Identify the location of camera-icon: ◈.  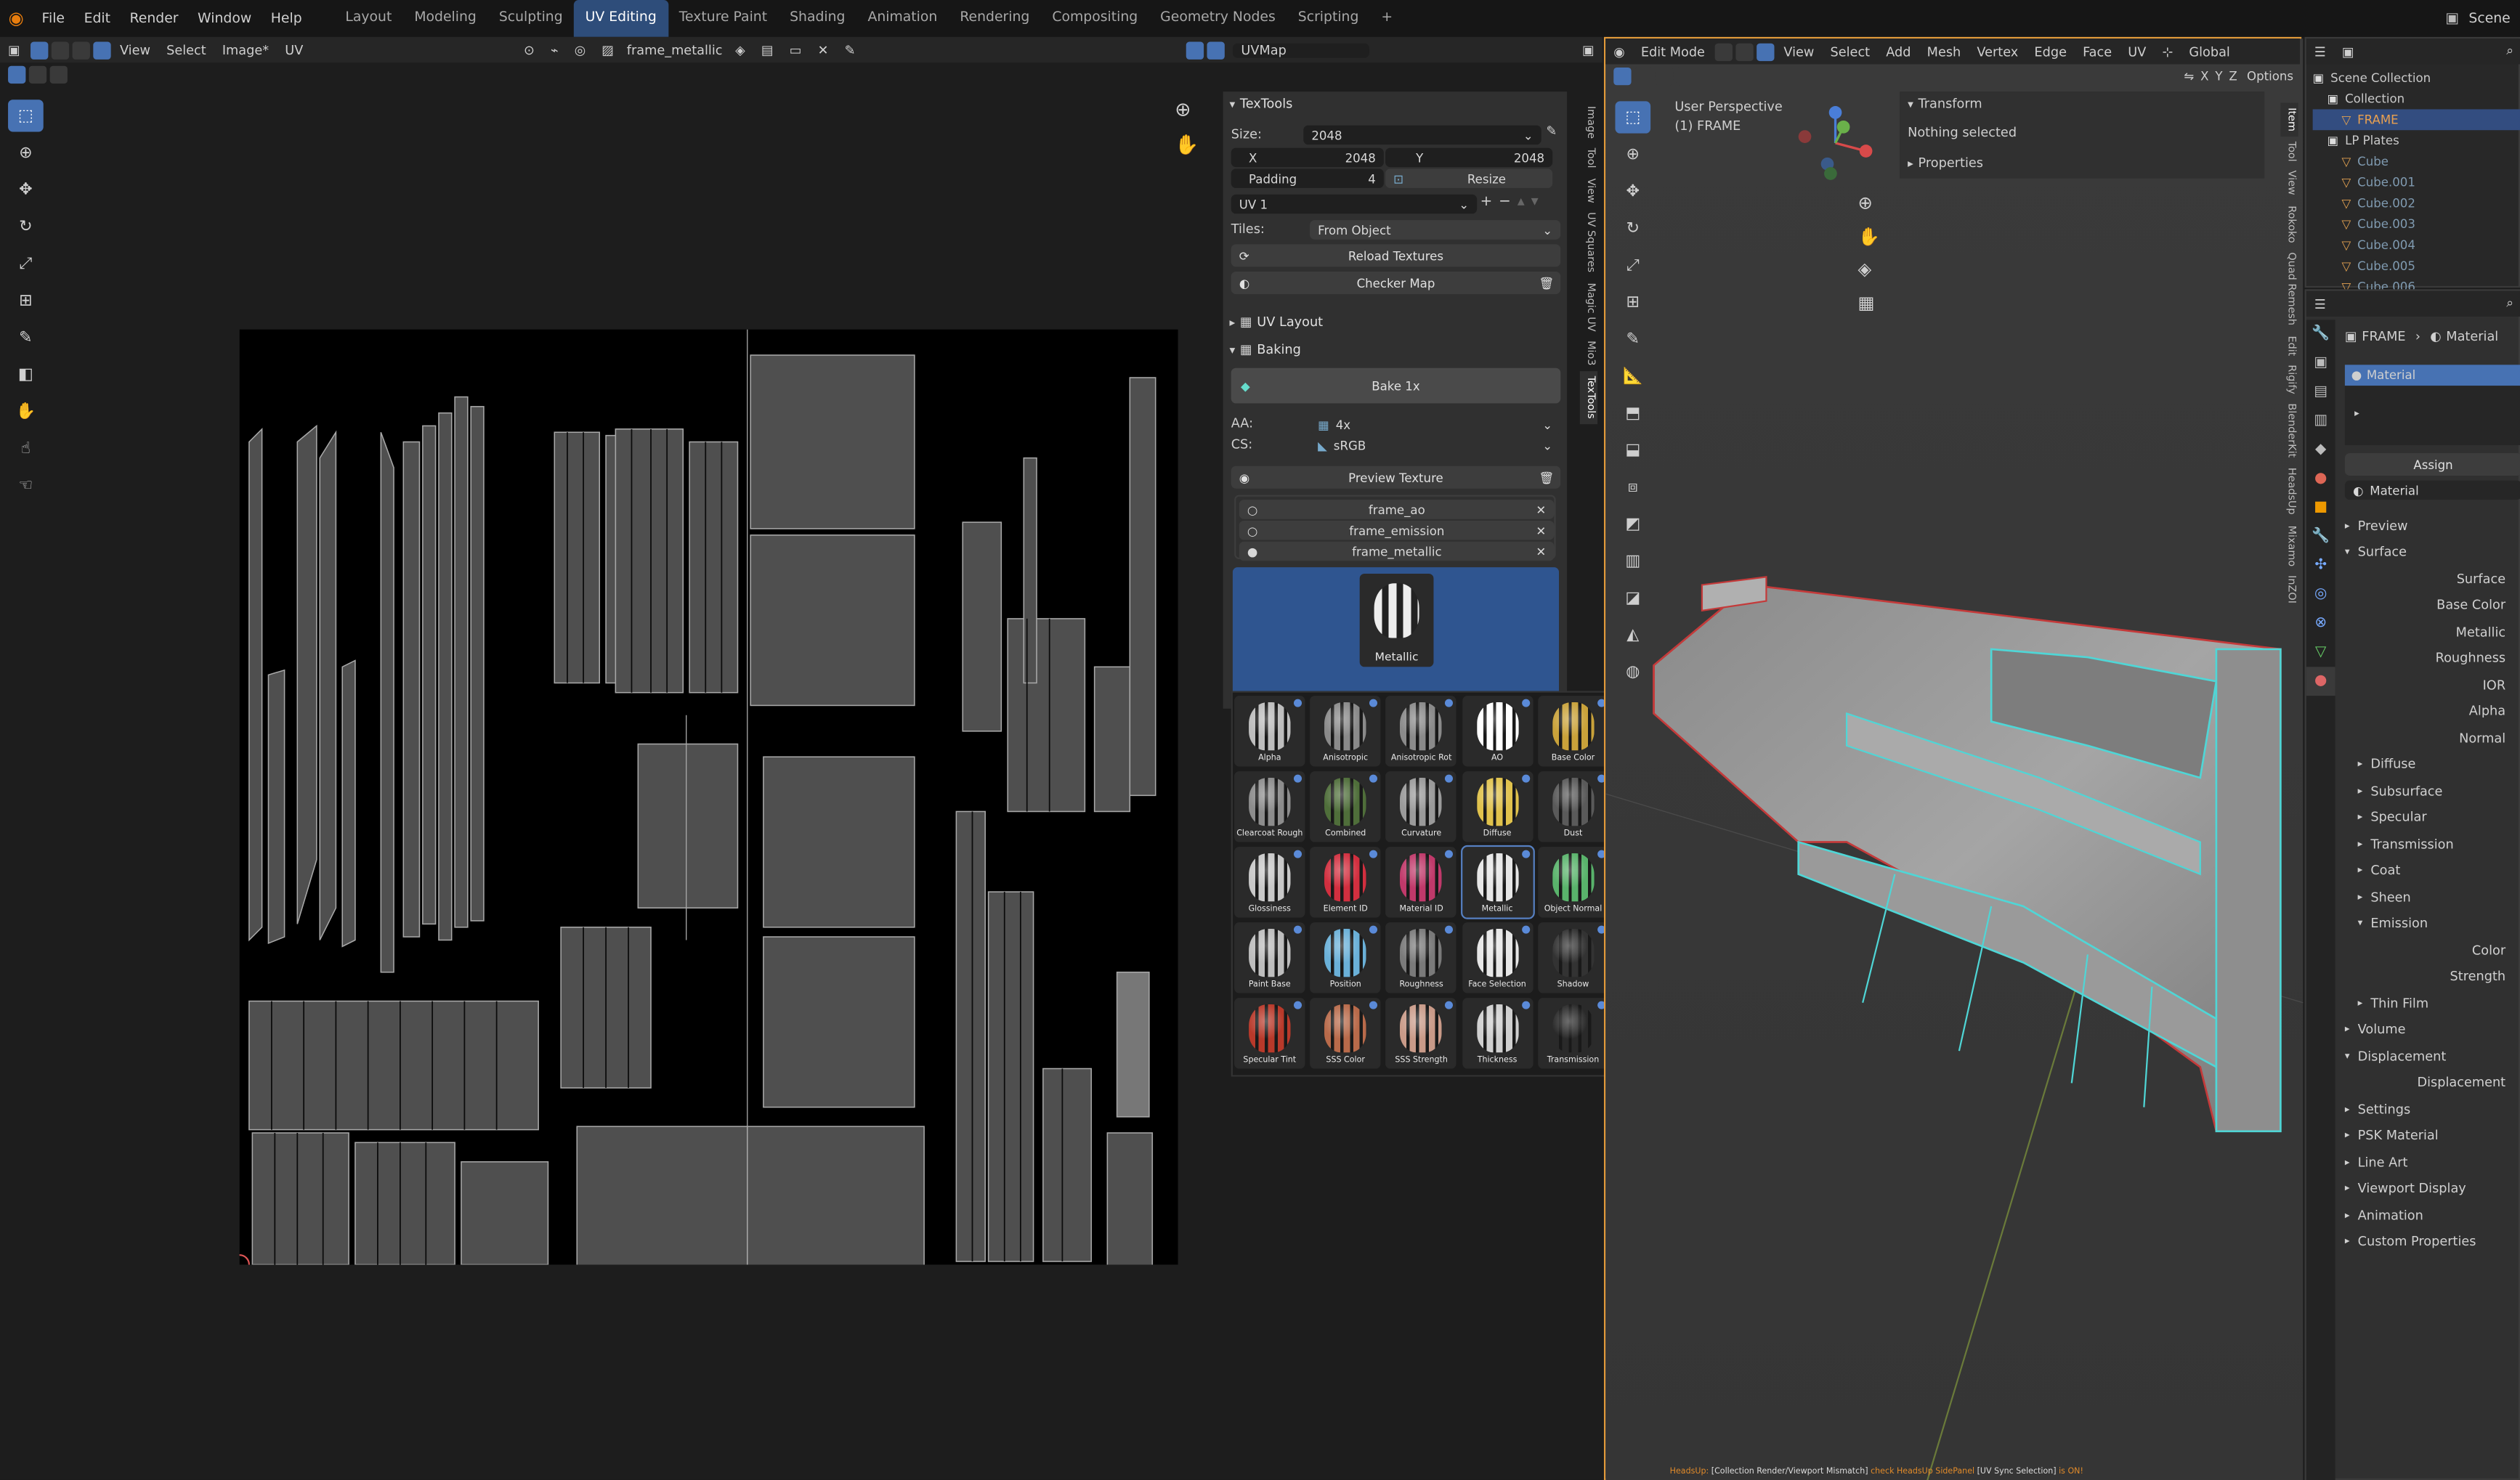
(1865, 269).